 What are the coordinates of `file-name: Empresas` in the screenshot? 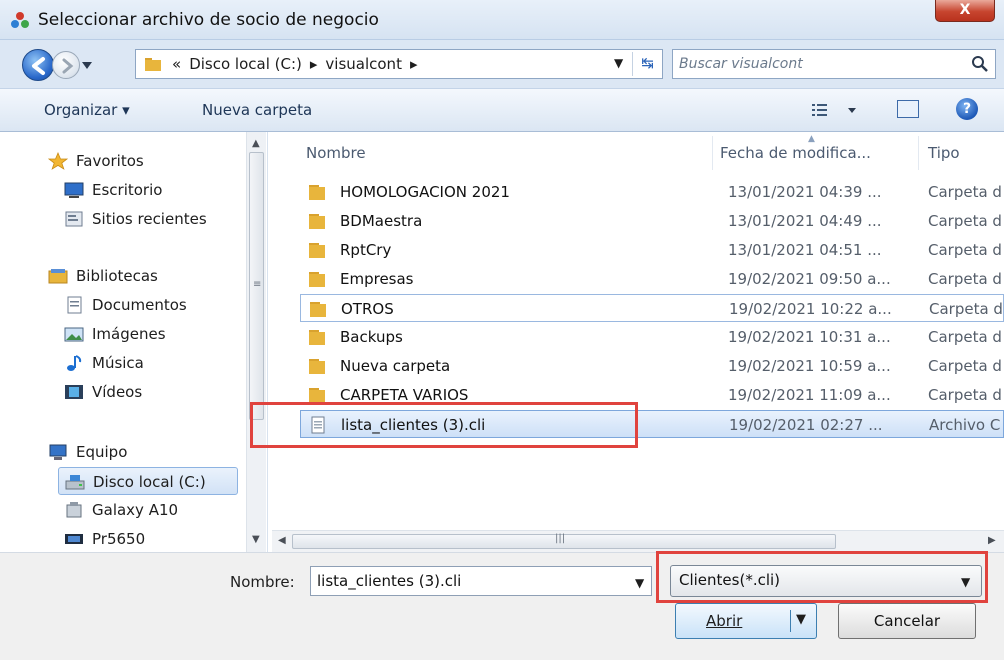 It's located at (377, 279).